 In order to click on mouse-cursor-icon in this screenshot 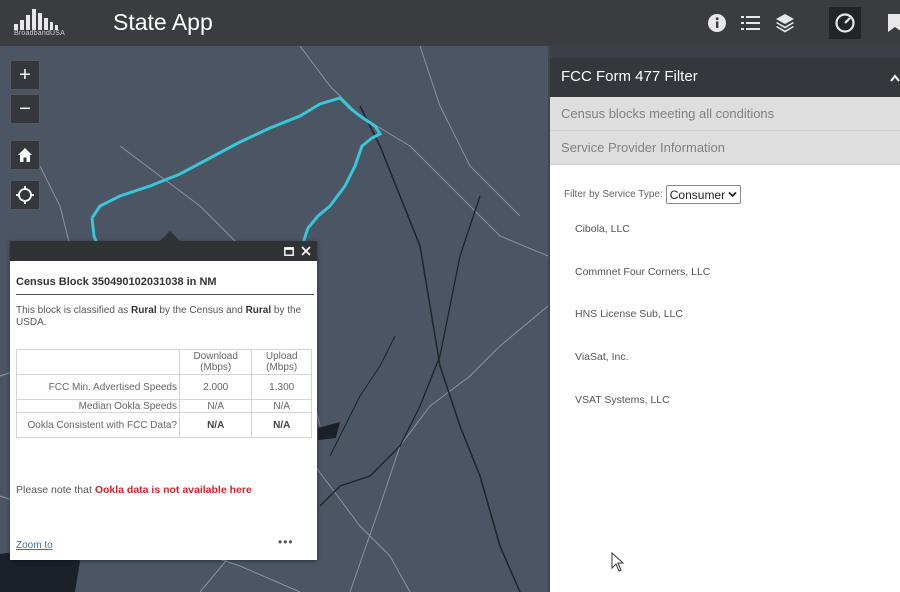, I will do `click(618, 562)`.